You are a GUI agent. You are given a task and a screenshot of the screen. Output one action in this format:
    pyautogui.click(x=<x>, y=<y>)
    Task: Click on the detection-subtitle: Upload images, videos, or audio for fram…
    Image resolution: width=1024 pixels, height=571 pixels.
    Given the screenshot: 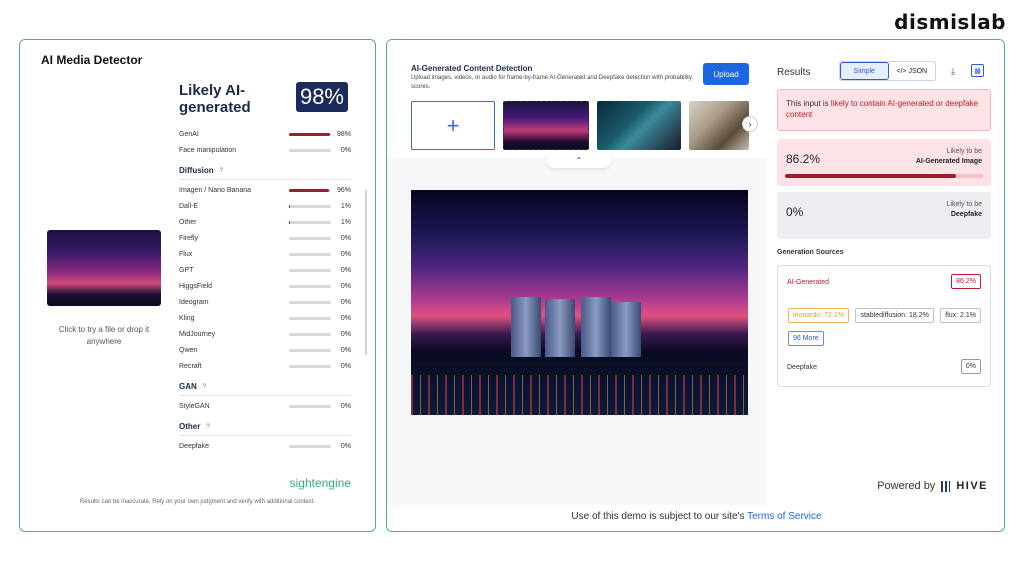 What is the action you would take?
    pyautogui.click(x=551, y=82)
    